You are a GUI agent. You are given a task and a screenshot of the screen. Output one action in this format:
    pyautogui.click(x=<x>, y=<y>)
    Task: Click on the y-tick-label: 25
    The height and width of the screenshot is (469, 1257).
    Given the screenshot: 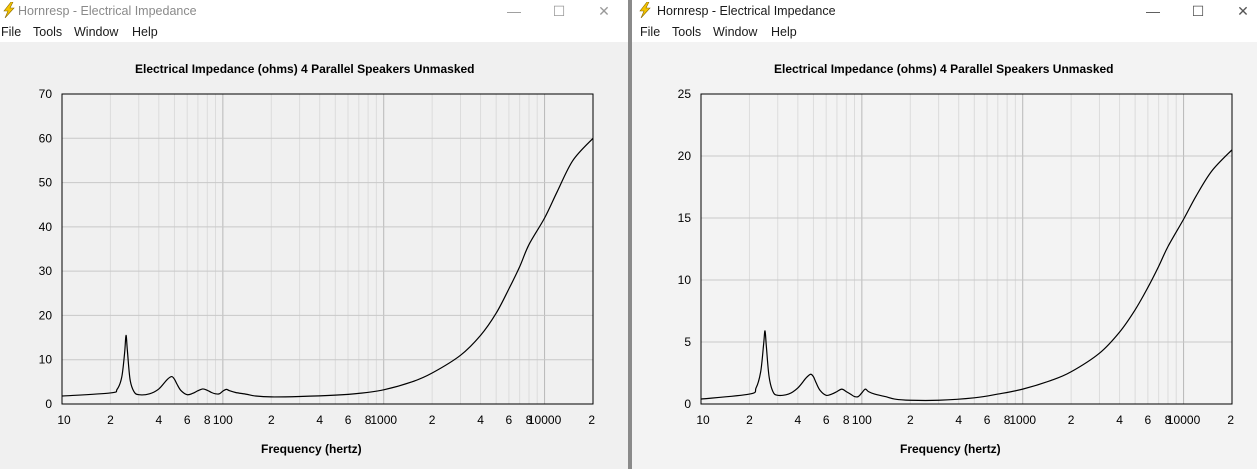 What is the action you would take?
    pyautogui.click(x=685, y=94)
    